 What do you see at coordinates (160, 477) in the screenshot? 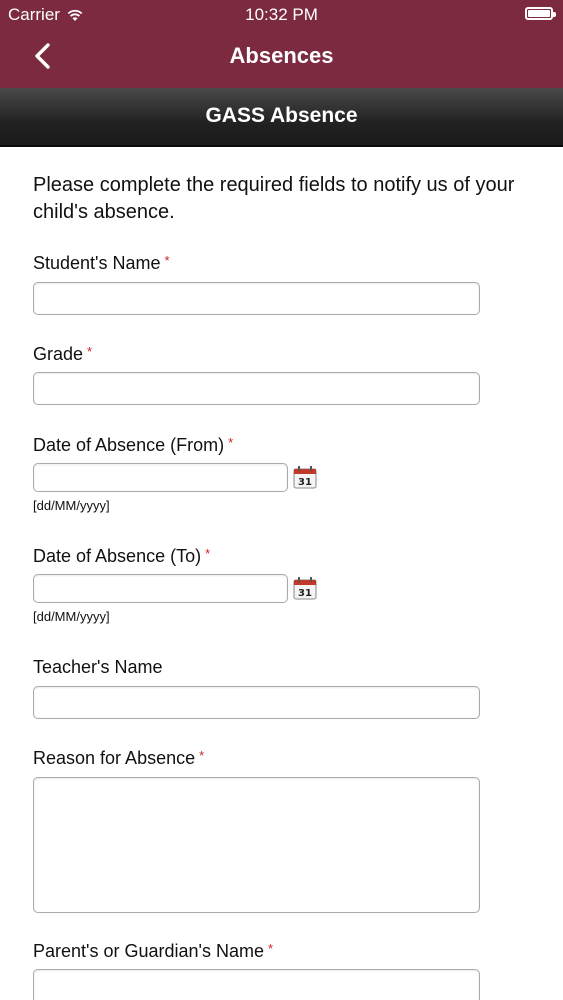
I see `date-from-input` at bounding box center [160, 477].